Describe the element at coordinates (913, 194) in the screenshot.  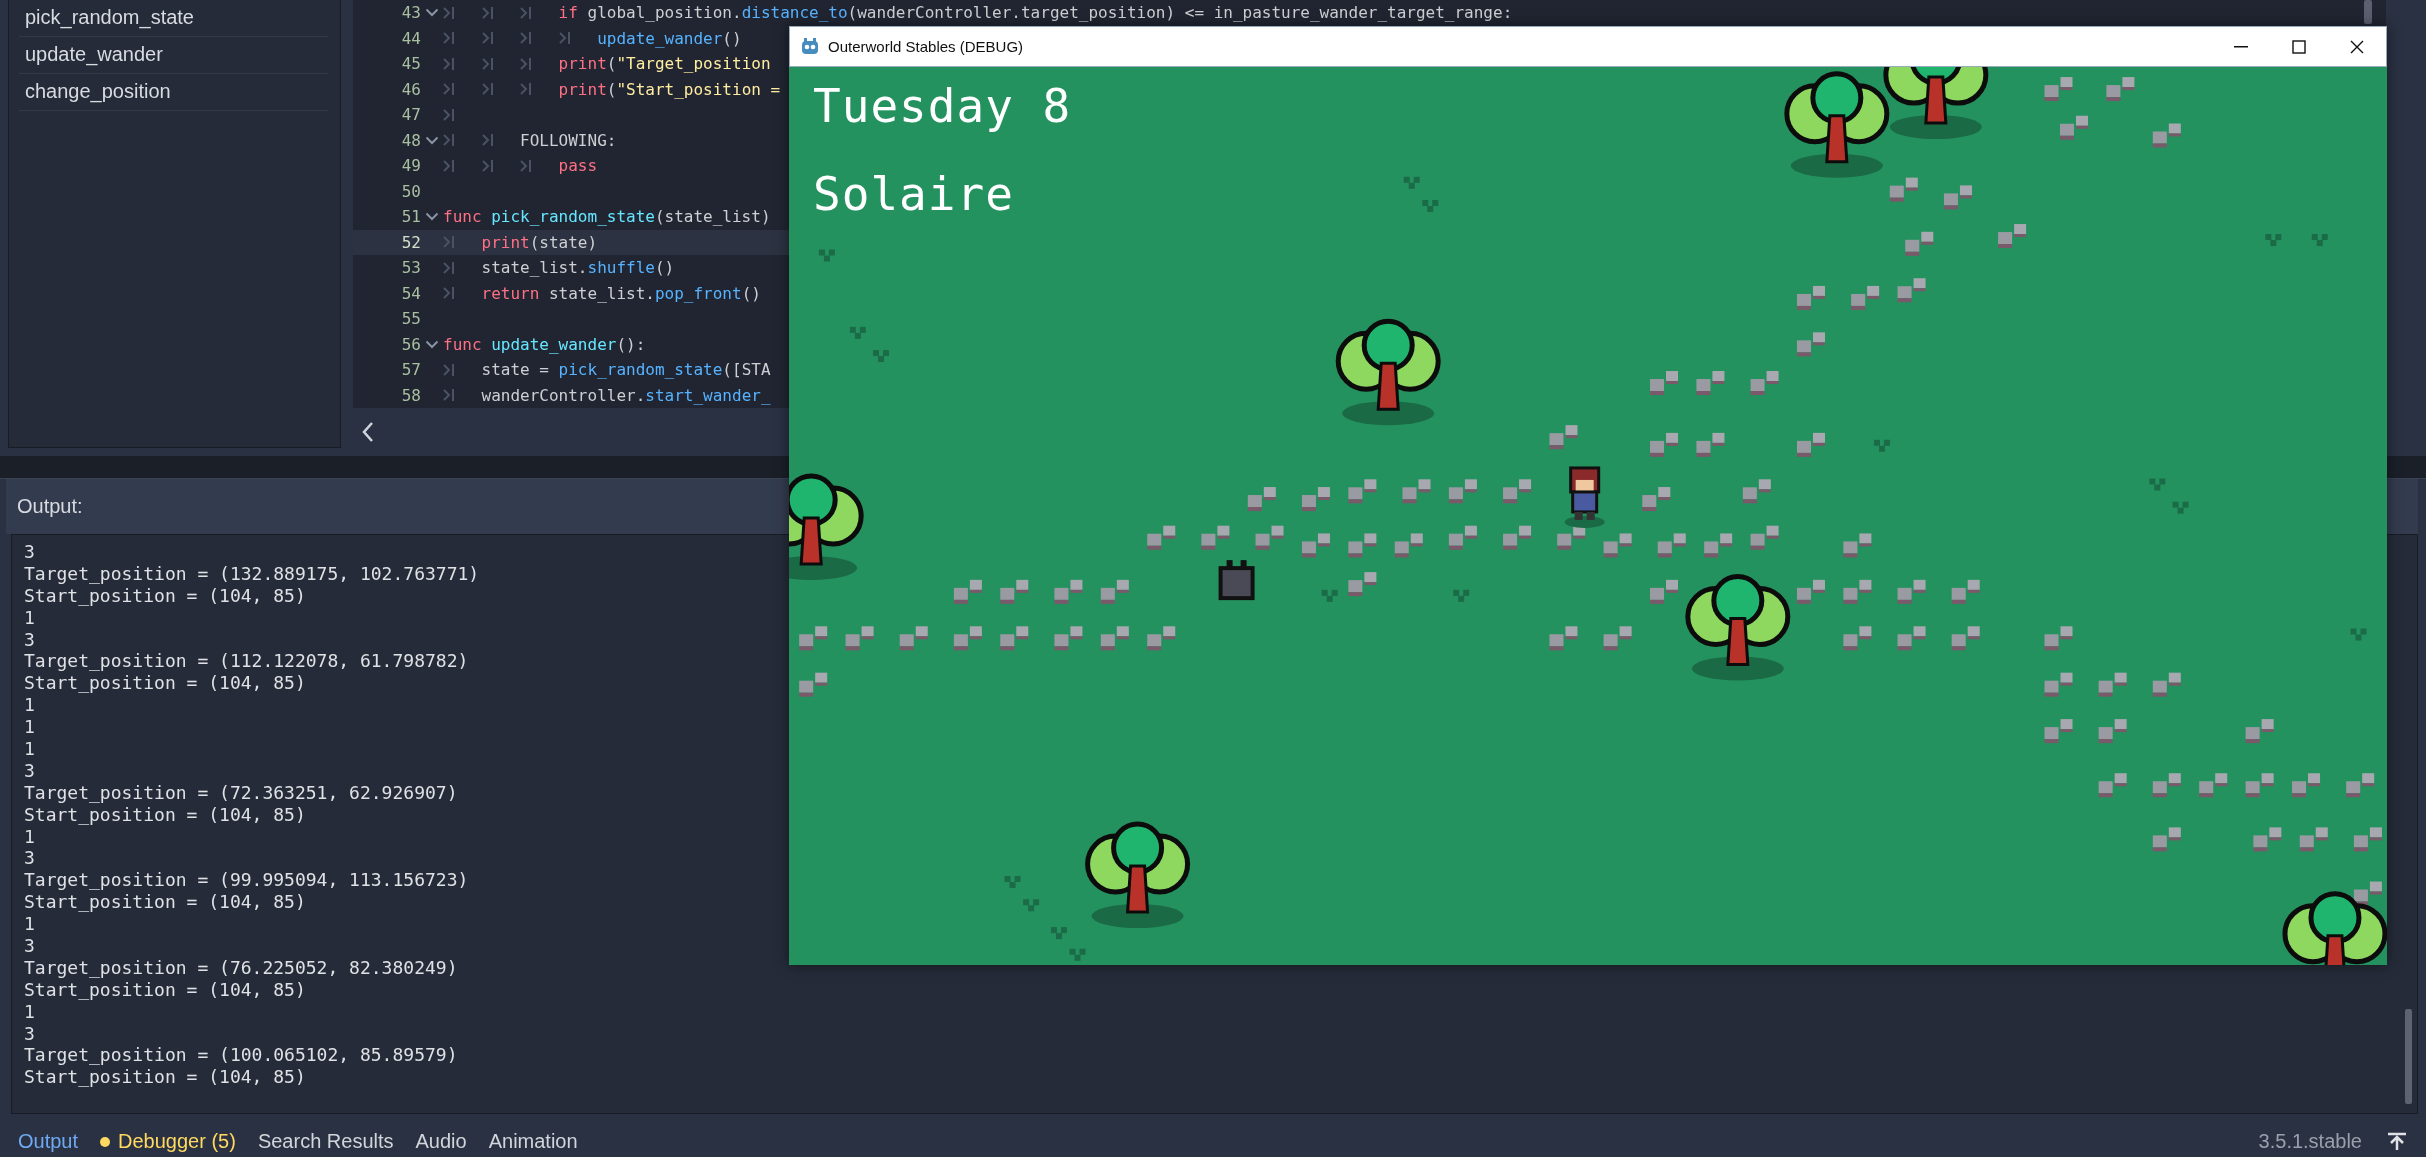
I see `hud-text: Solaire` at that location.